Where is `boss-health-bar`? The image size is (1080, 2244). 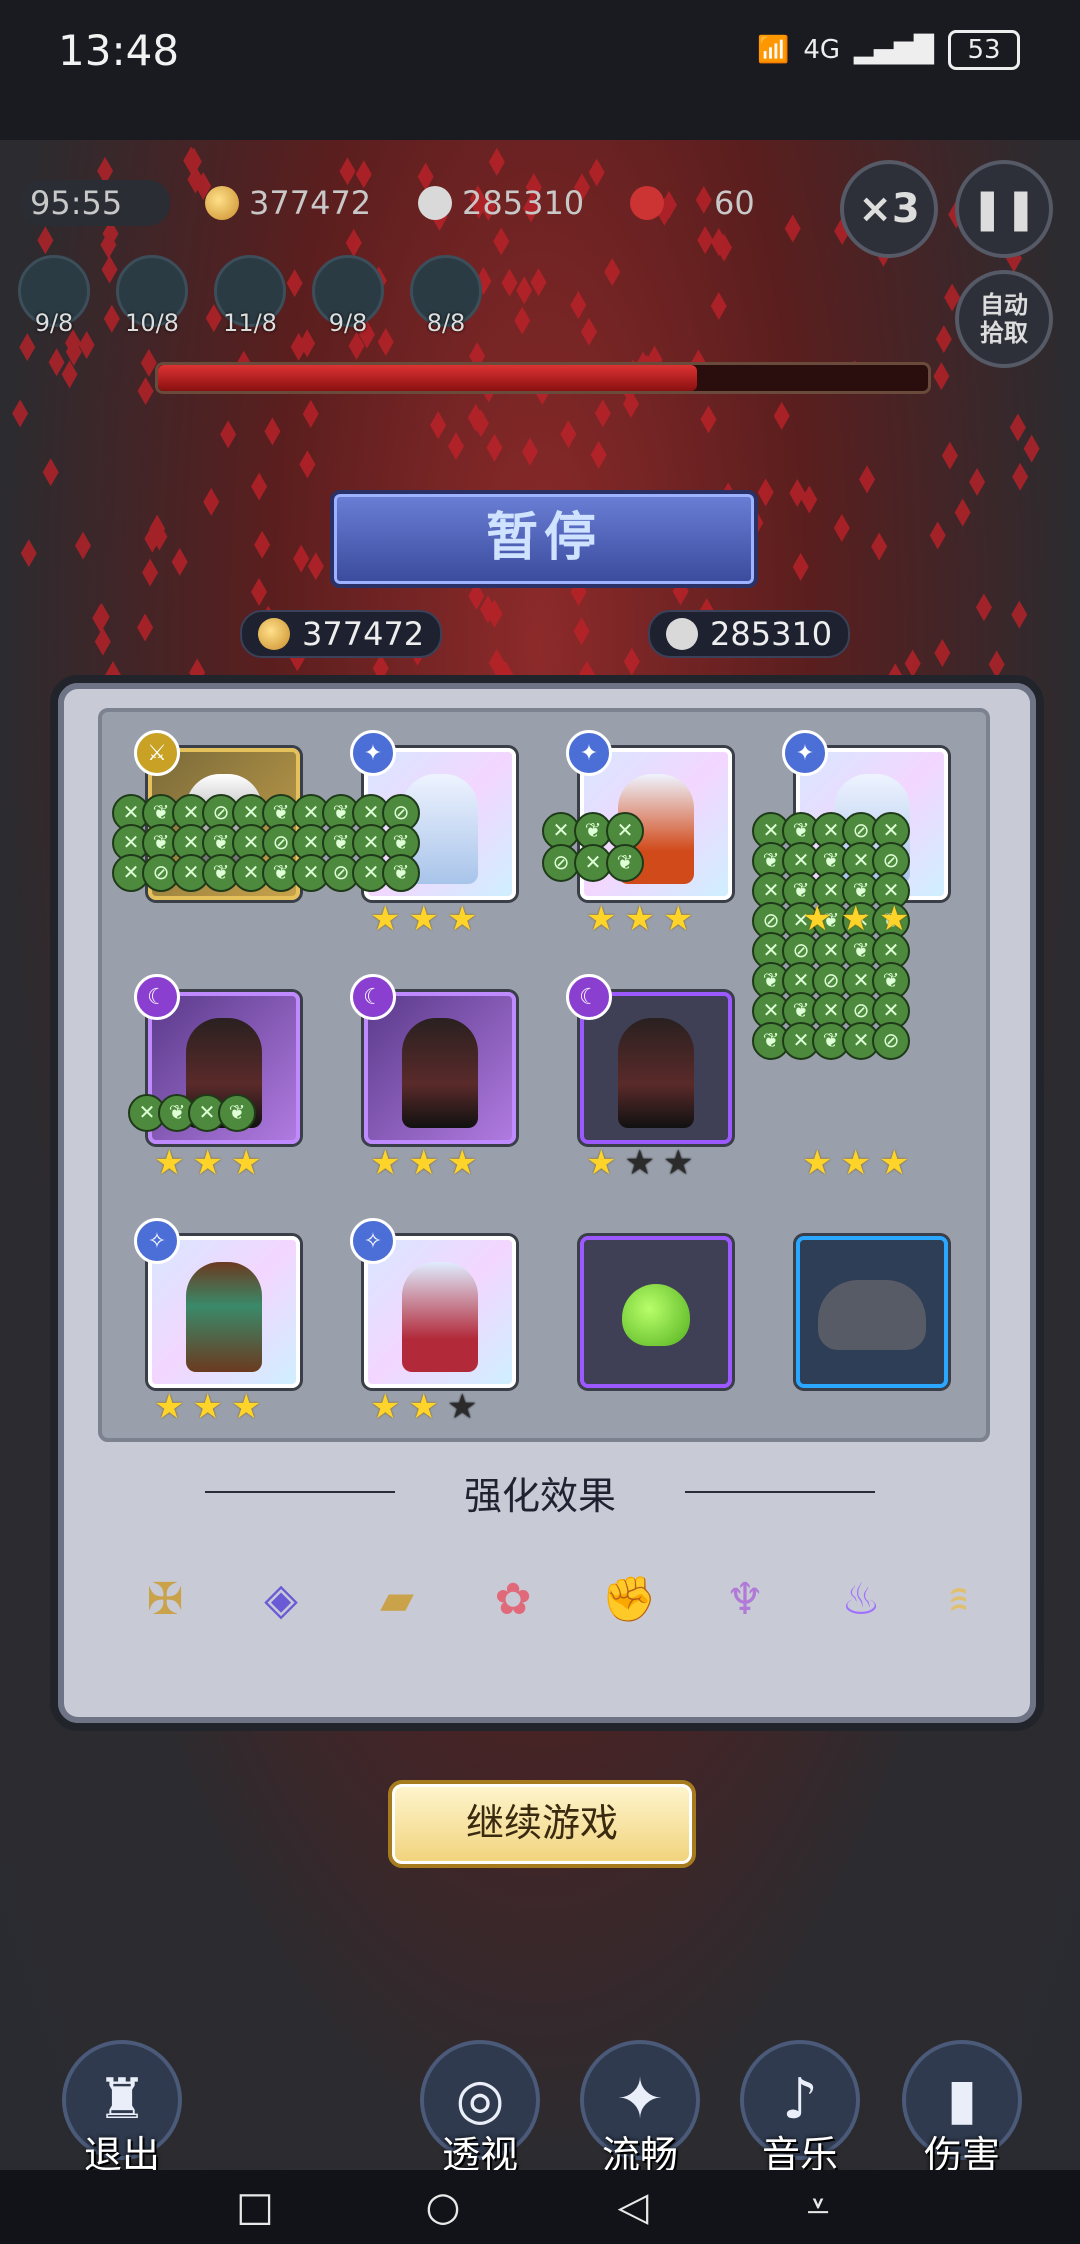
boss-health-bar is located at coordinates (543, 378).